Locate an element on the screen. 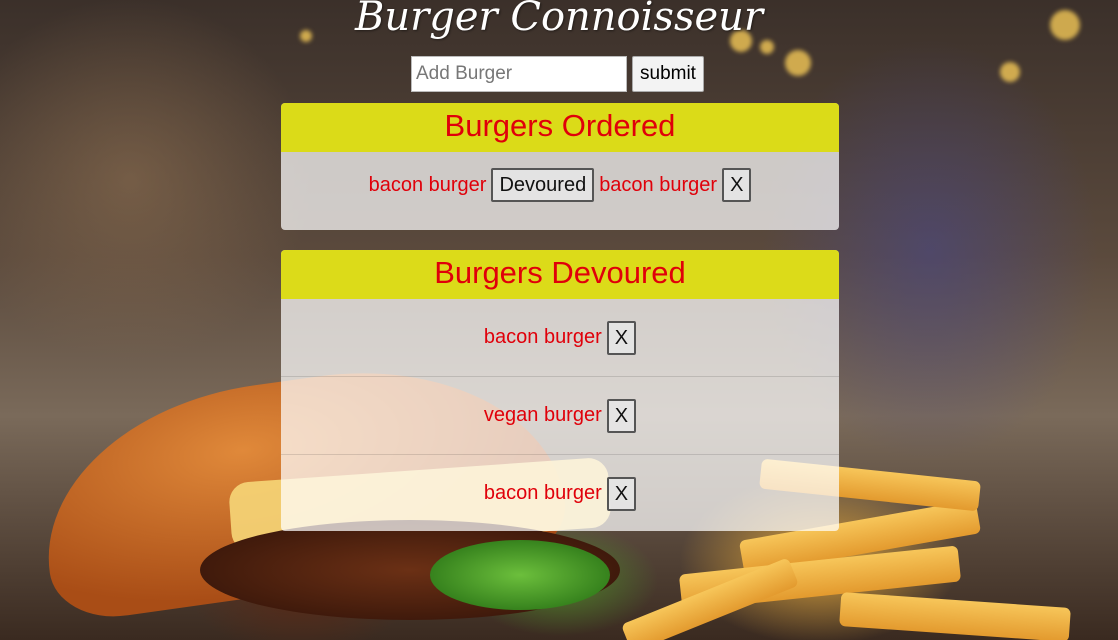 Image resolution: width=1118 pixels, height=640 pixels. burgers-devoured-header: Burgers Devoured is located at coordinates (560, 274).